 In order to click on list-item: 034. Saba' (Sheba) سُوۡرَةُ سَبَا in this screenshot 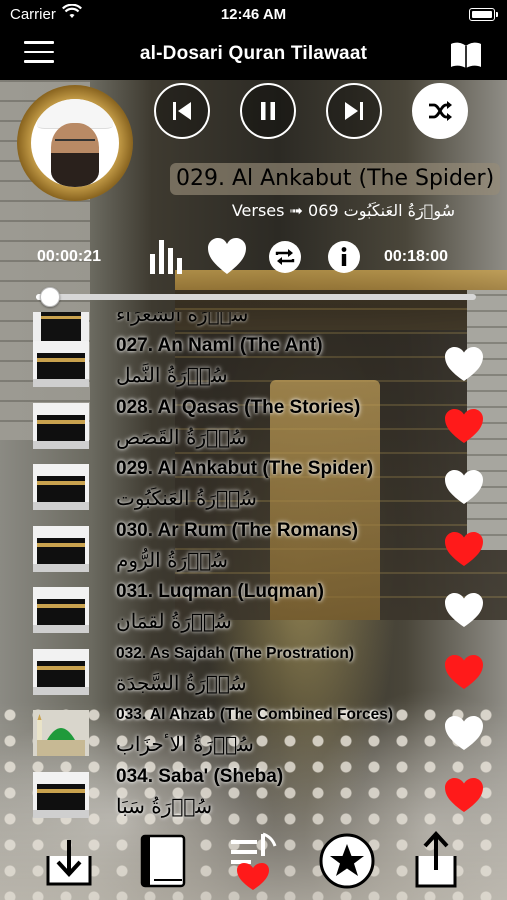, I will do `click(253, 793)`.